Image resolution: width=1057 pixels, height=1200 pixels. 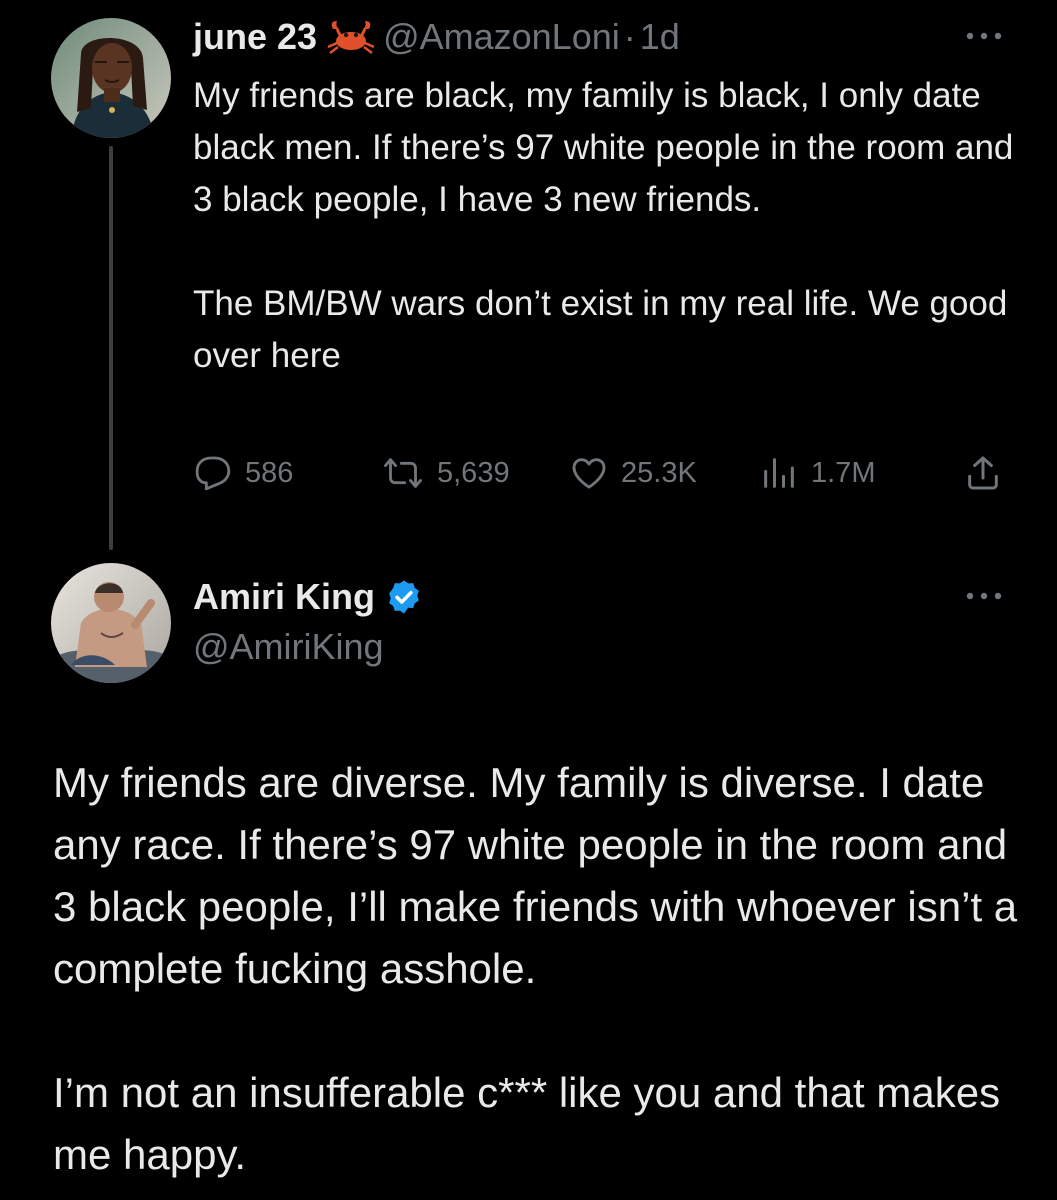 I want to click on crab-icon, so click(x=351, y=37).